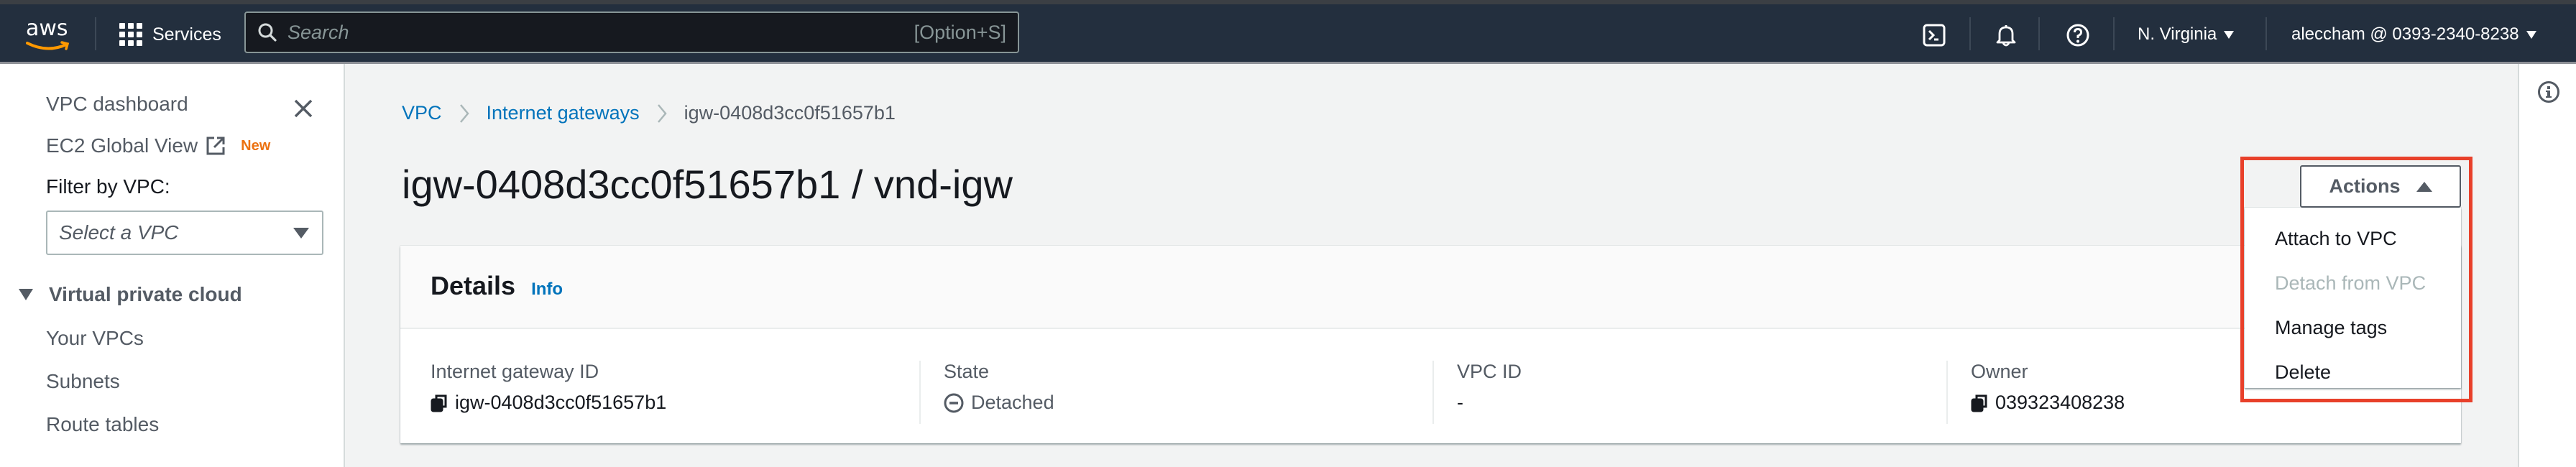 The image size is (2576, 467). What do you see at coordinates (473, 285) in the screenshot?
I see `details-title: Details` at bounding box center [473, 285].